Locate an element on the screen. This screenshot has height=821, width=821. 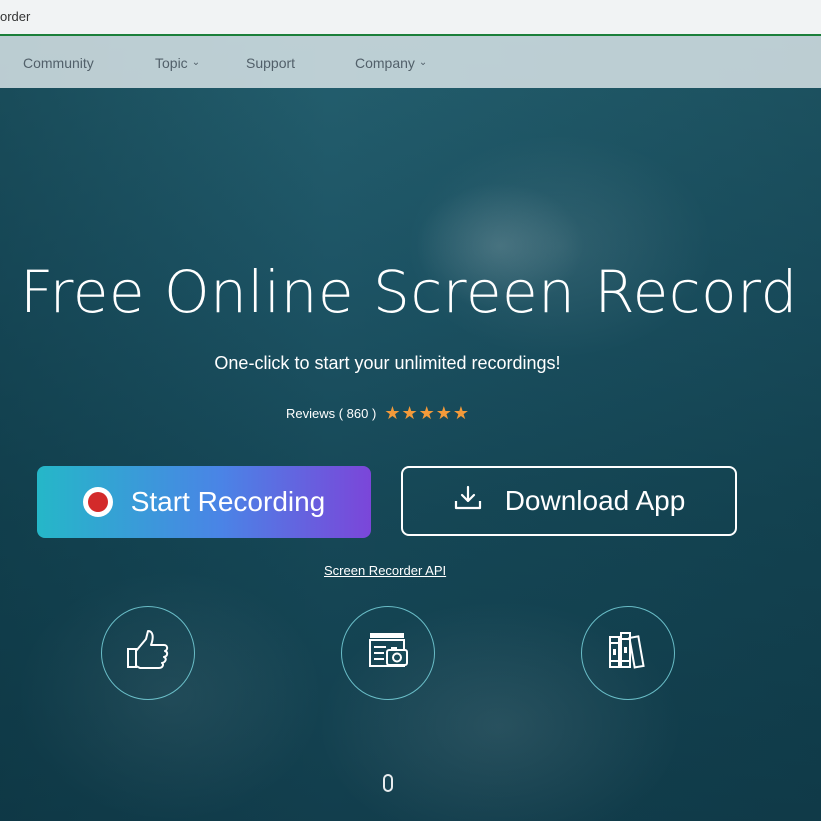
reviews-summary: Reviews ( 860 ) ★★★★★ is located at coordinates (378, 413).